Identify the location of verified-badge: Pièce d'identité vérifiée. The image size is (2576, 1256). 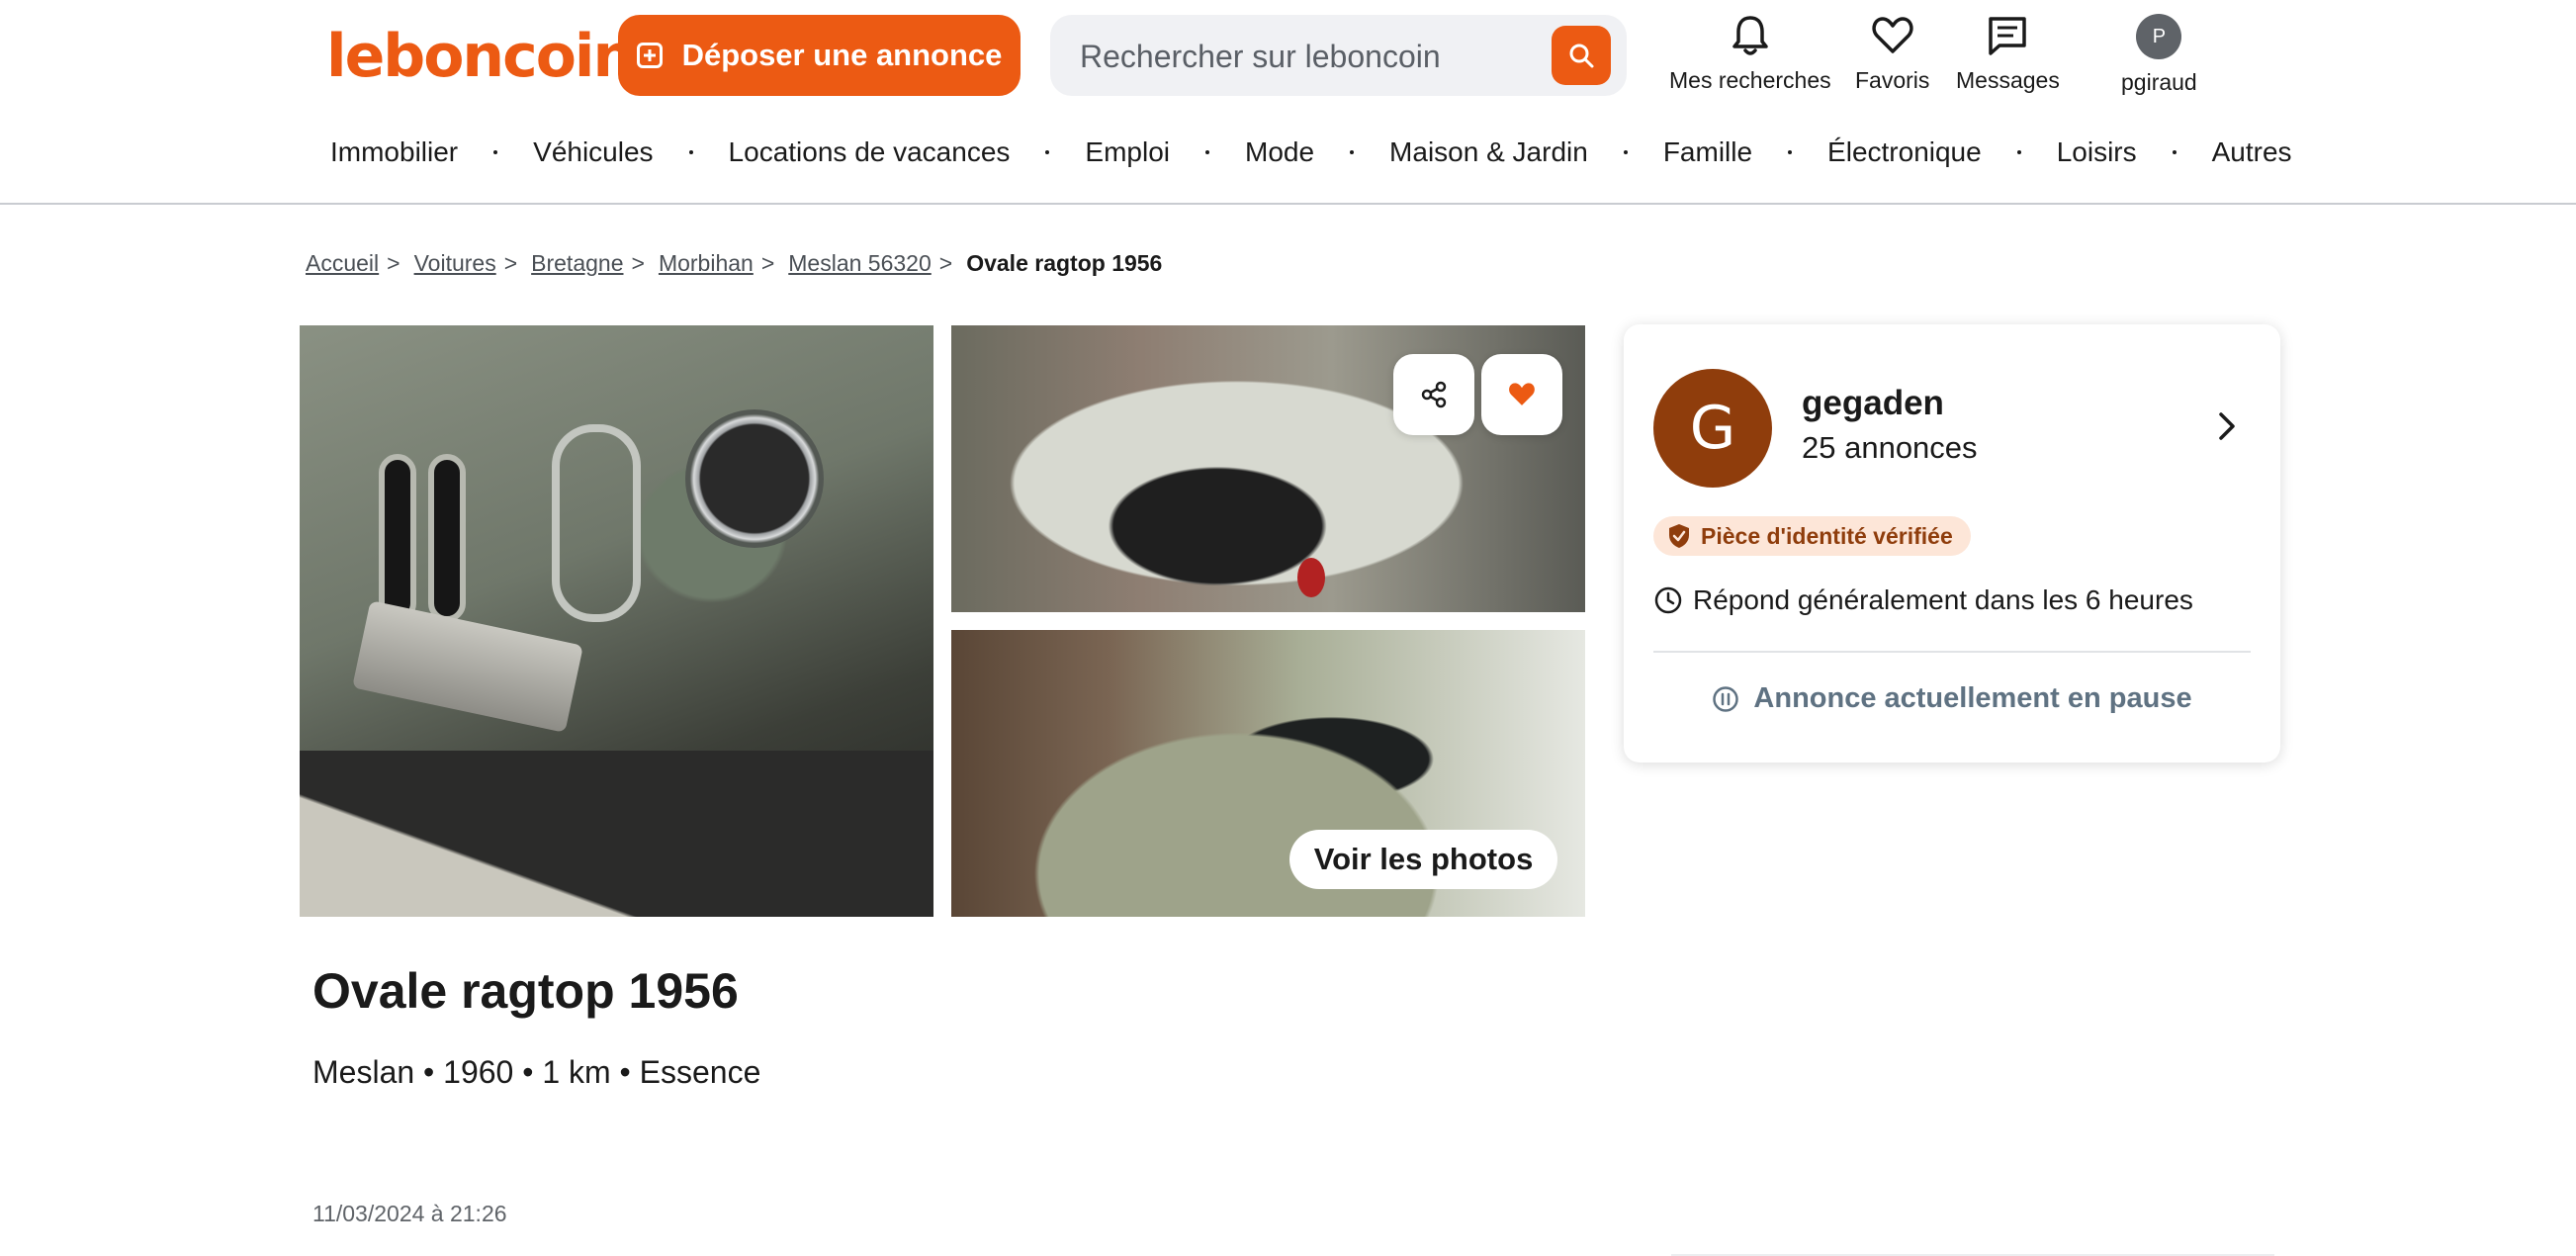
(1812, 536).